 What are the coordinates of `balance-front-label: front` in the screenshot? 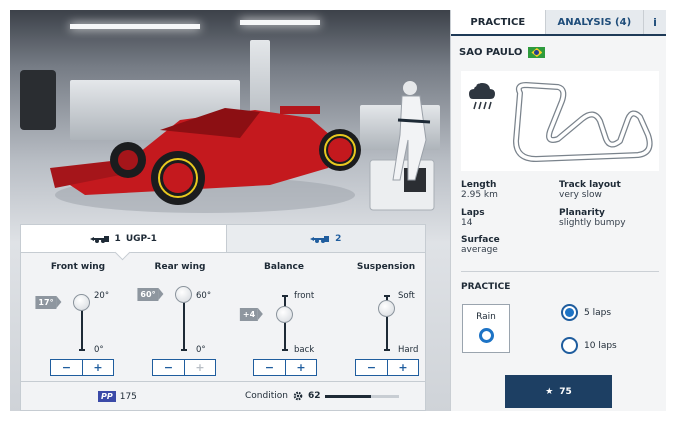 It's located at (304, 296).